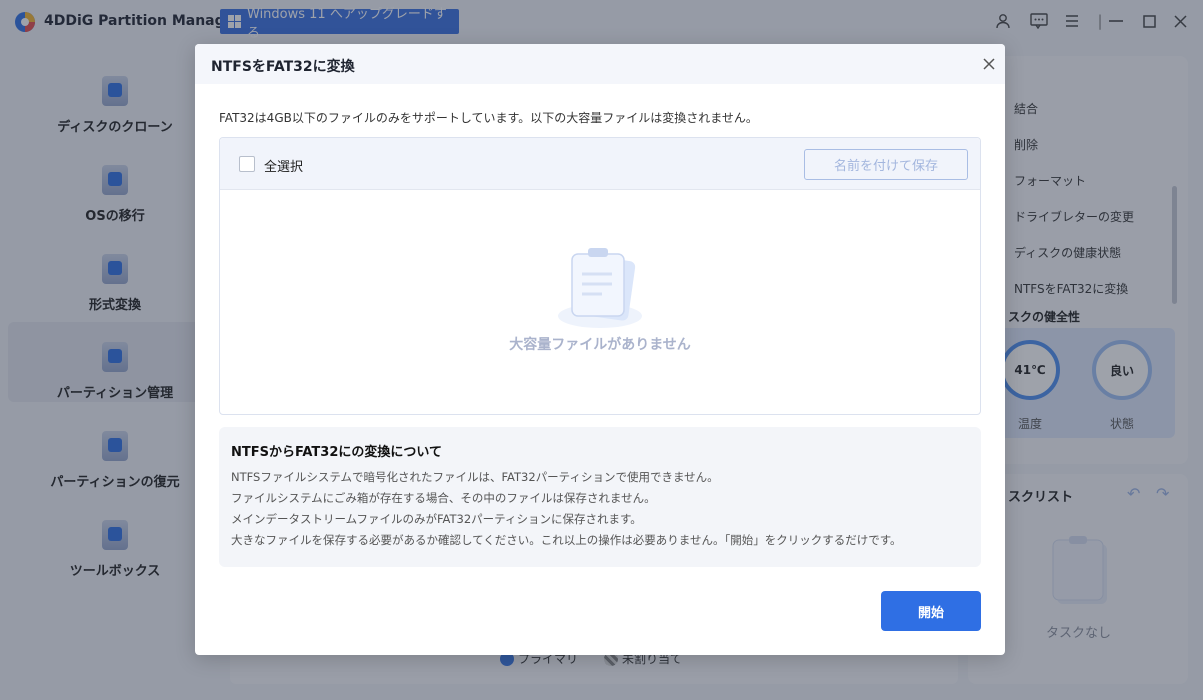 The width and height of the screenshot is (1203, 700). I want to click on empty-list-text: 大容量ファイルがありません, so click(600, 345).